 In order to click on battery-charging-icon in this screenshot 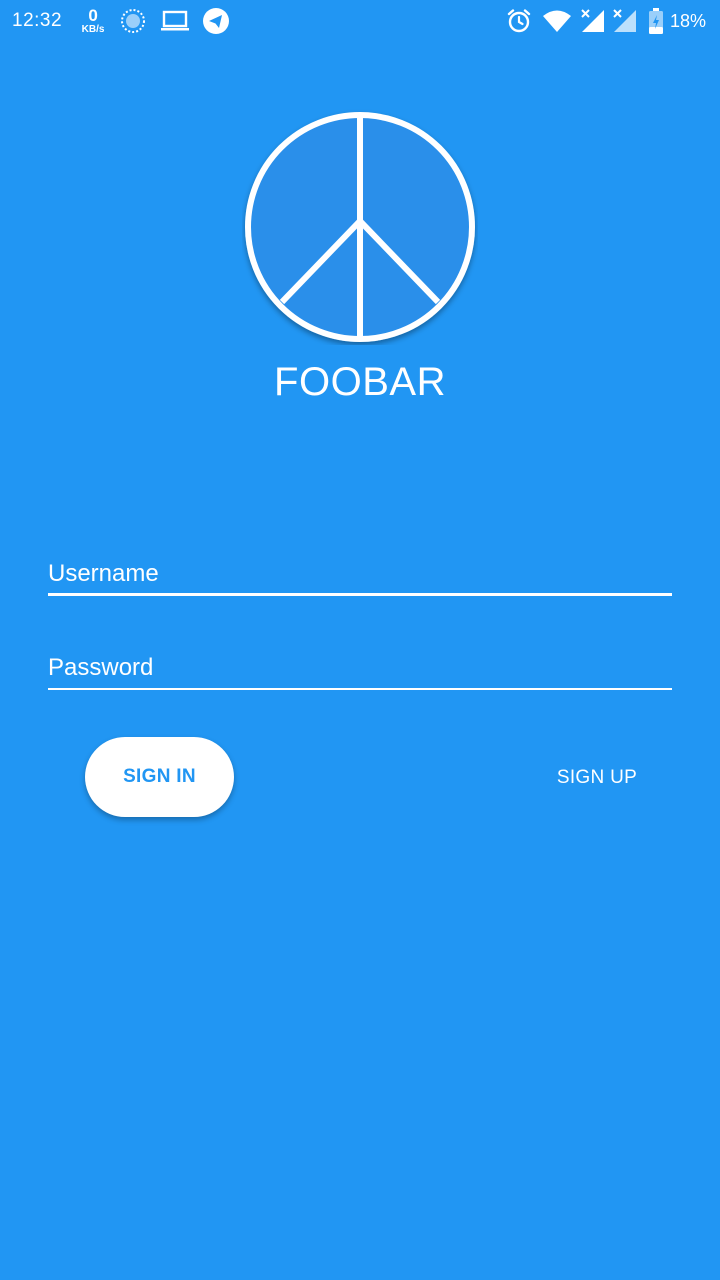, I will do `click(656, 21)`.